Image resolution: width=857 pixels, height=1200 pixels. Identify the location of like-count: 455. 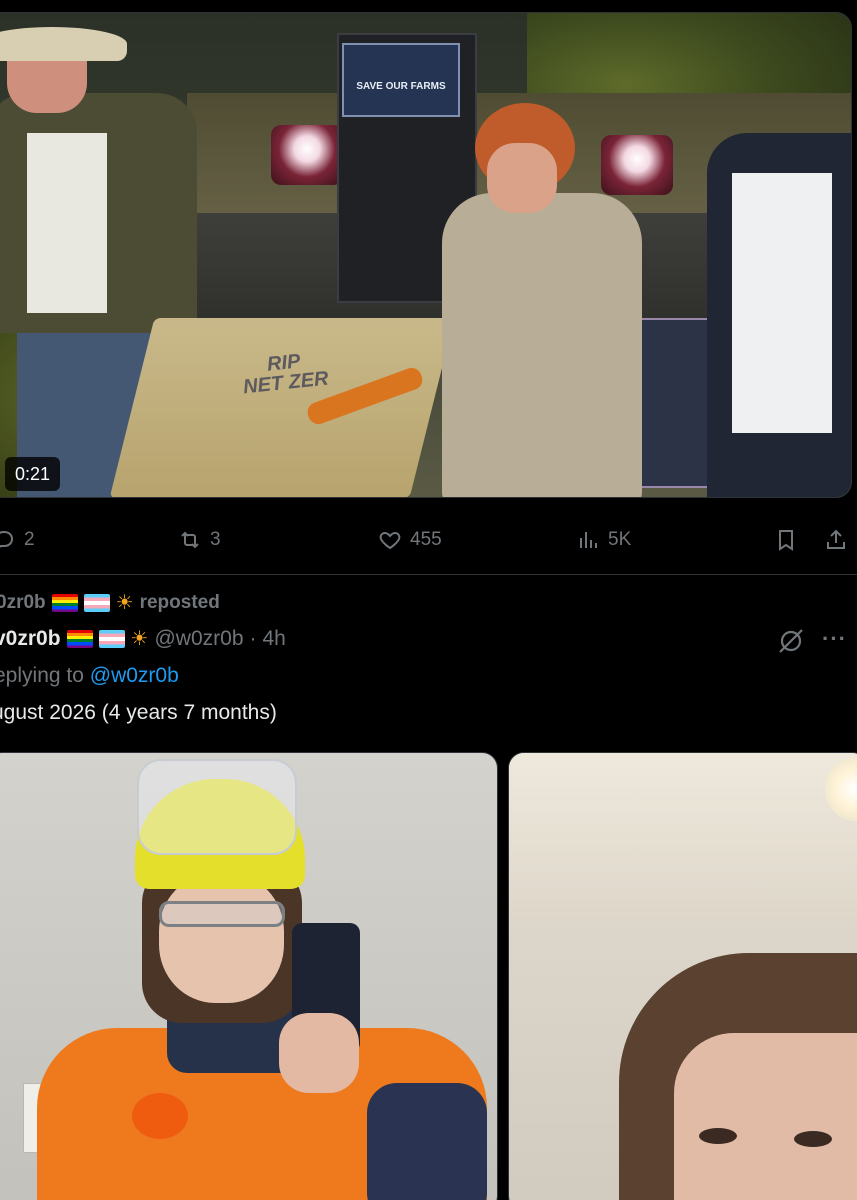
(426, 539).